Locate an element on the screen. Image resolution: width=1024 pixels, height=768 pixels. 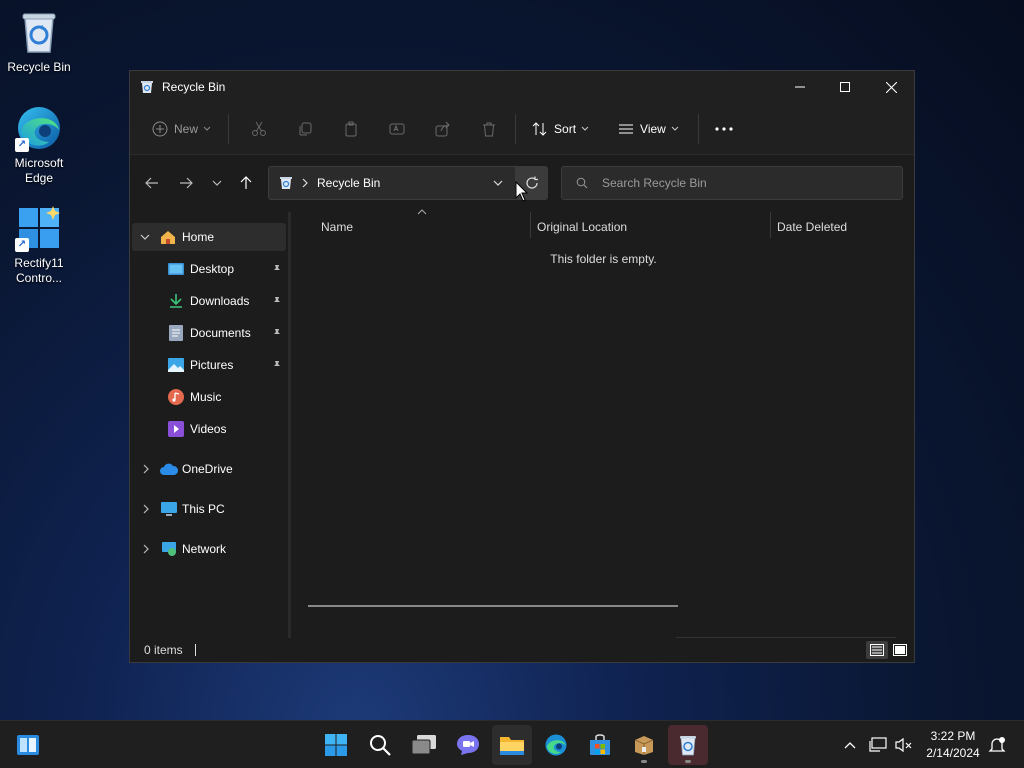
toolbar-divider is located at coordinates (698, 128).